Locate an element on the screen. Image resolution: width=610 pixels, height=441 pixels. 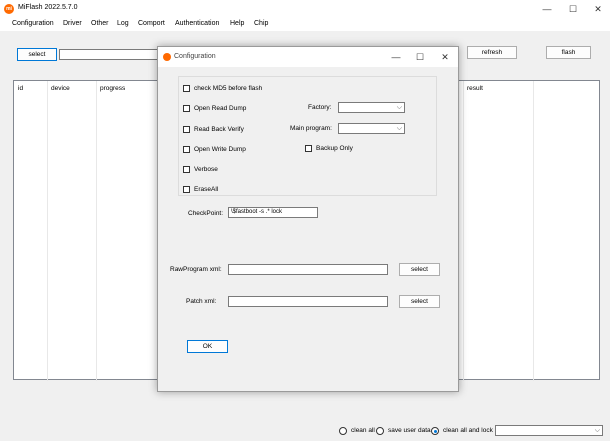
flash-button: flash is located at coordinates (568, 52).